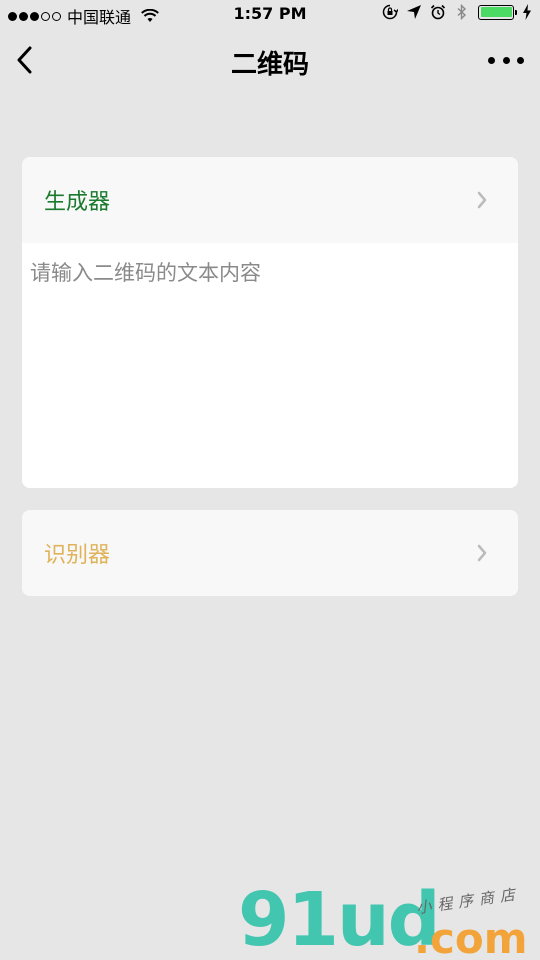 The width and height of the screenshot is (540, 960). I want to click on wifi-icon, so click(150, 15).